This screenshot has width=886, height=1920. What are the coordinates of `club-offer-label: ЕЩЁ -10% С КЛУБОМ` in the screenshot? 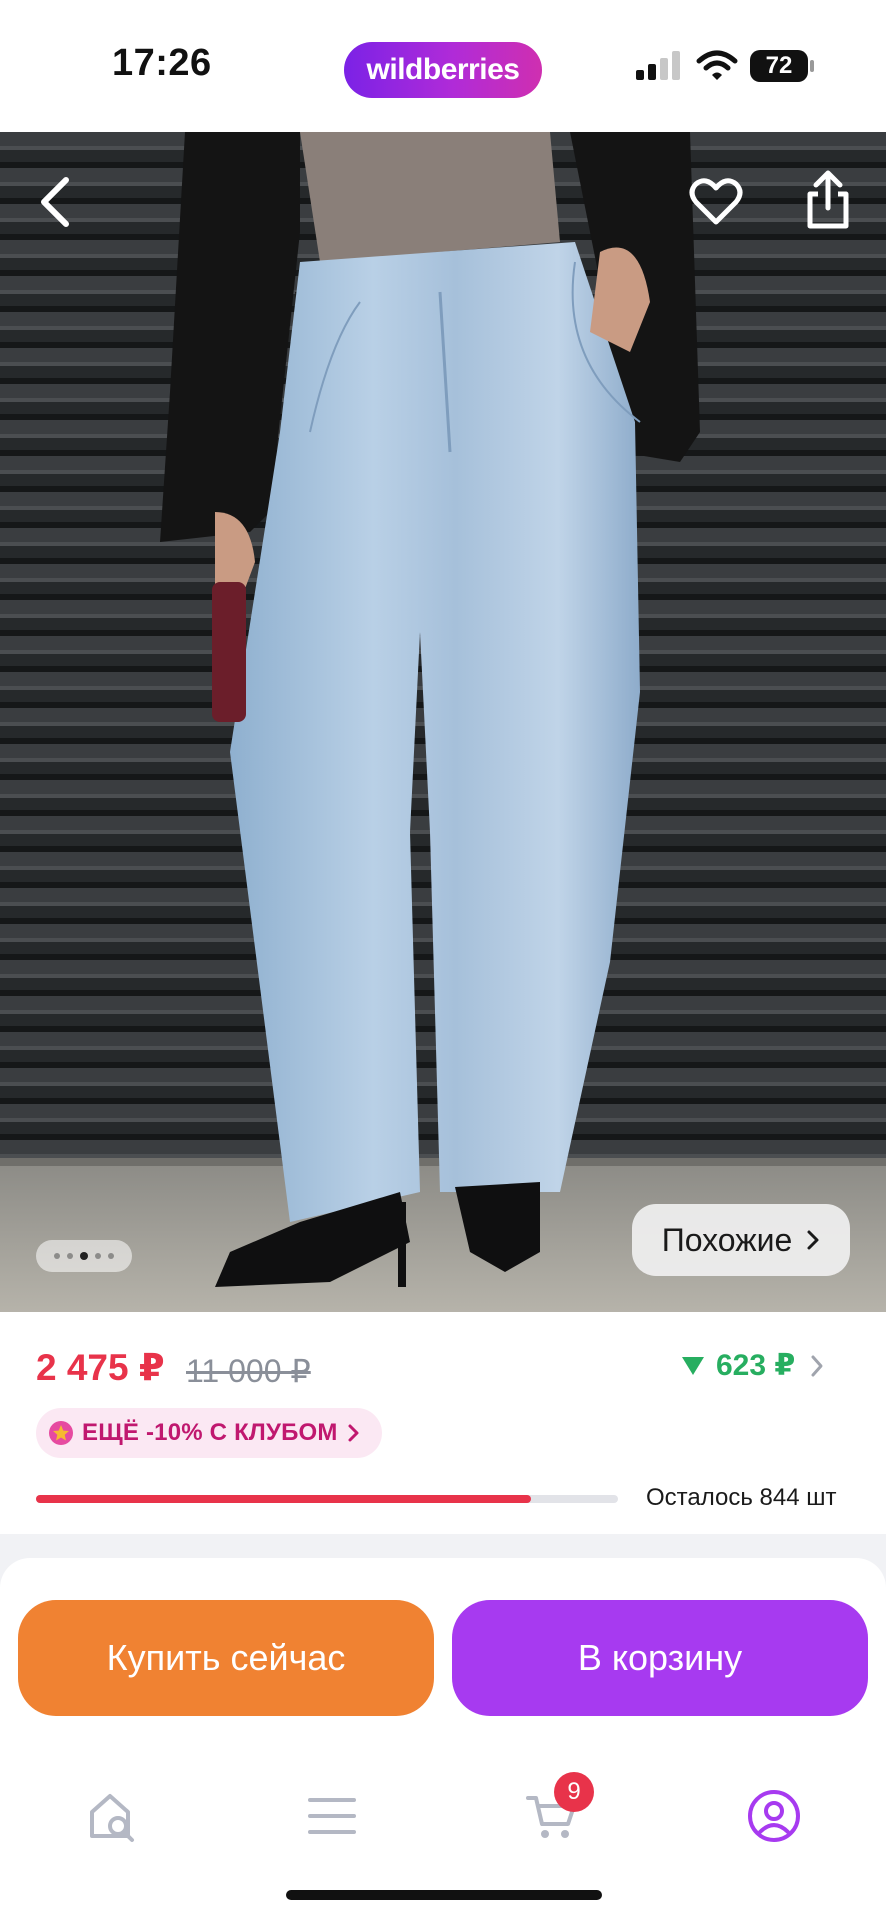 It's located at (210, 1432).